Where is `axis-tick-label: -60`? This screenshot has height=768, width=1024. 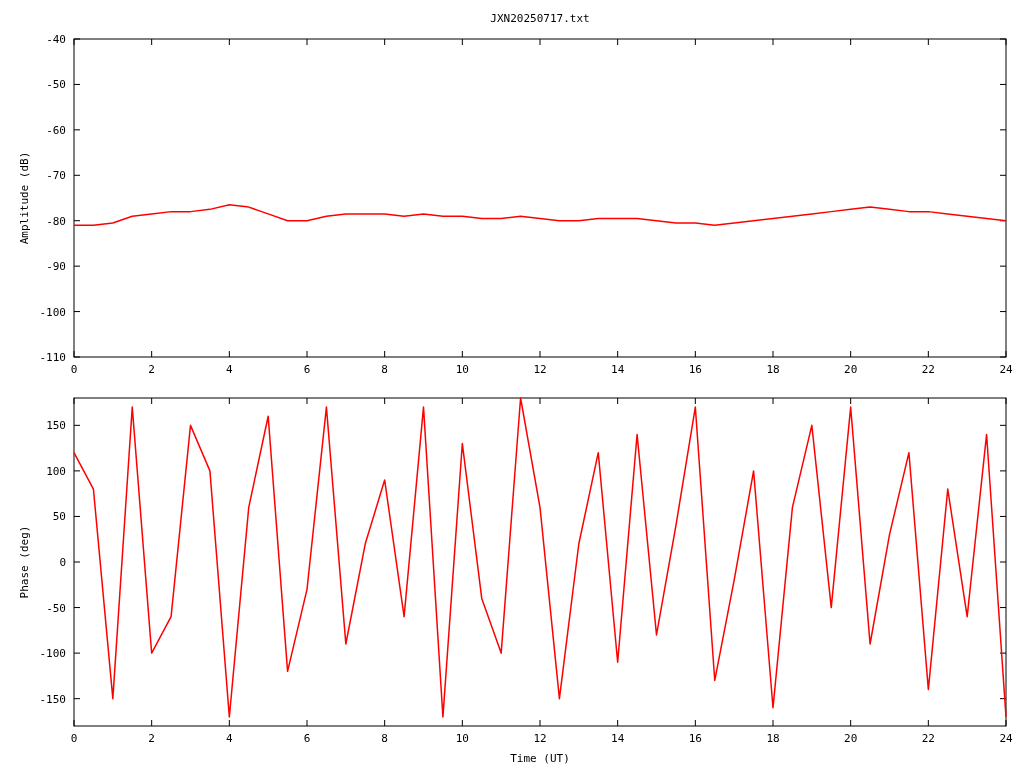
axis-tick-label: -60 is located at coordinates (56, 130).